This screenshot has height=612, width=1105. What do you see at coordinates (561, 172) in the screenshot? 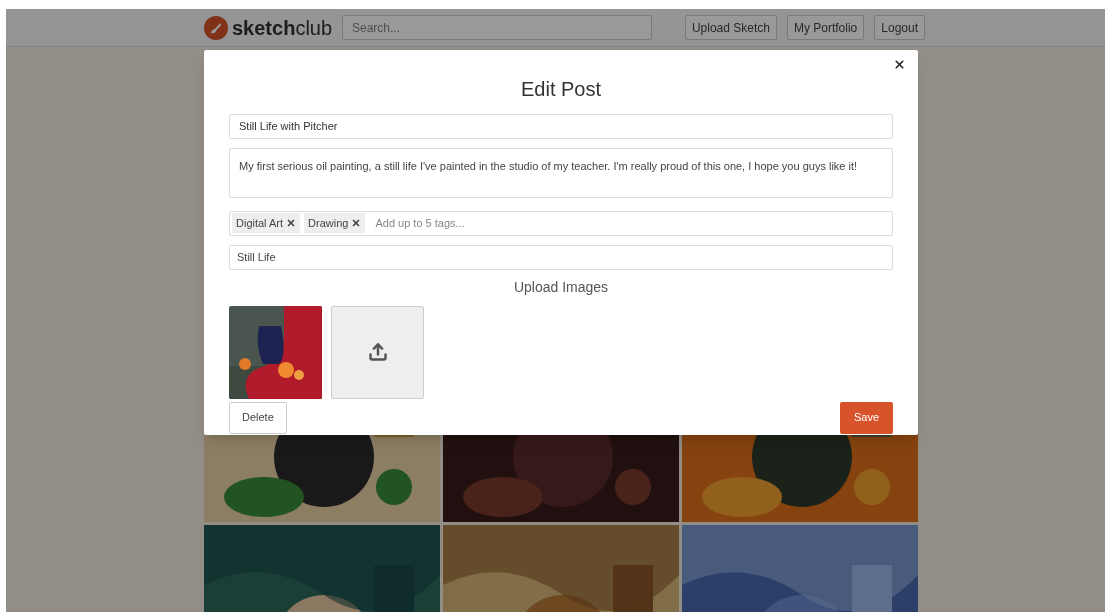
I see `description-field: My first serious oil painting, a still life I've painted in the studio of my teacher. I'm really proud of this one, I hope you guys like it!` at bounding box center [561, 172].